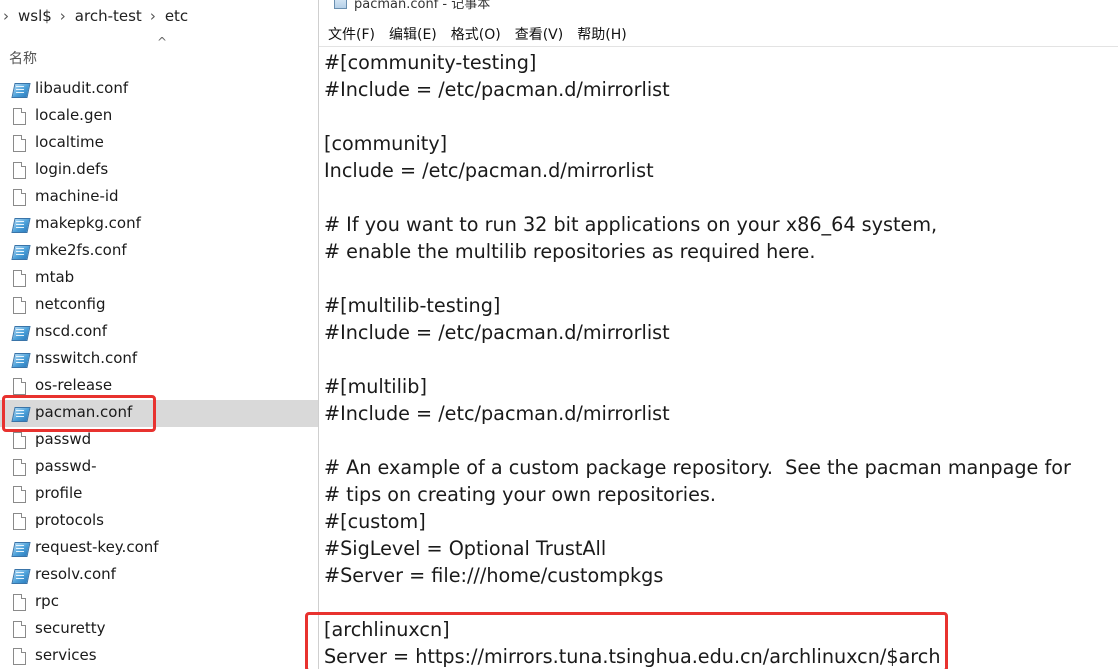 This screenshot has width=1118, height=669. What do you see at coordinates (84, 412) in the screenshot?
I see `file-name: pacman.conf` at bounding box center [84, 412].